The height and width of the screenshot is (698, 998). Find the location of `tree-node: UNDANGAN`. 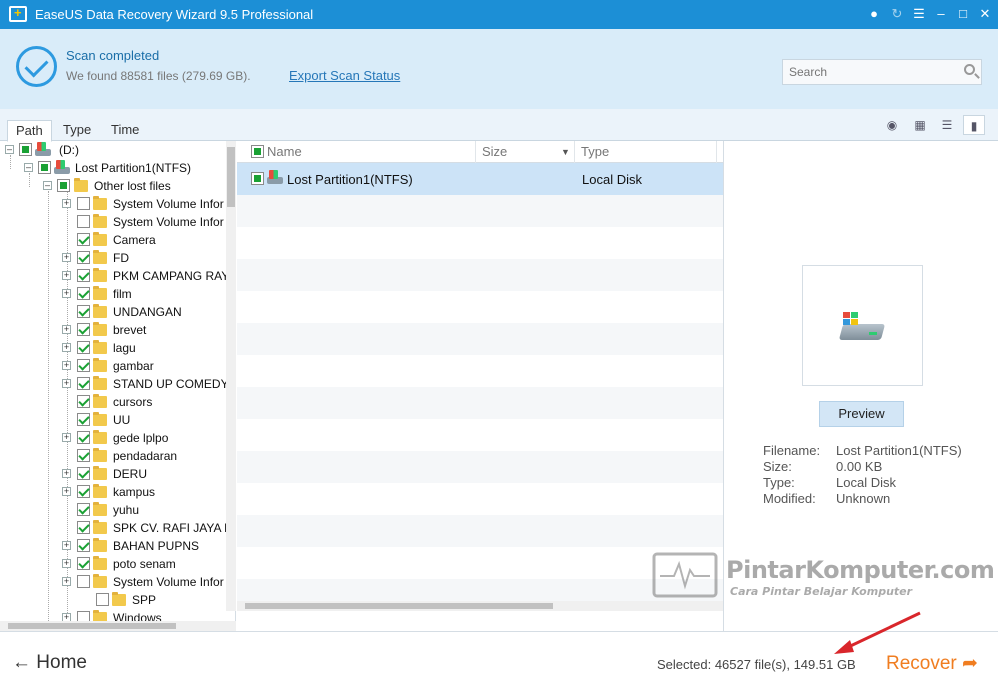

tree-node: UNDANGAN is located at coordinates (113, 312).